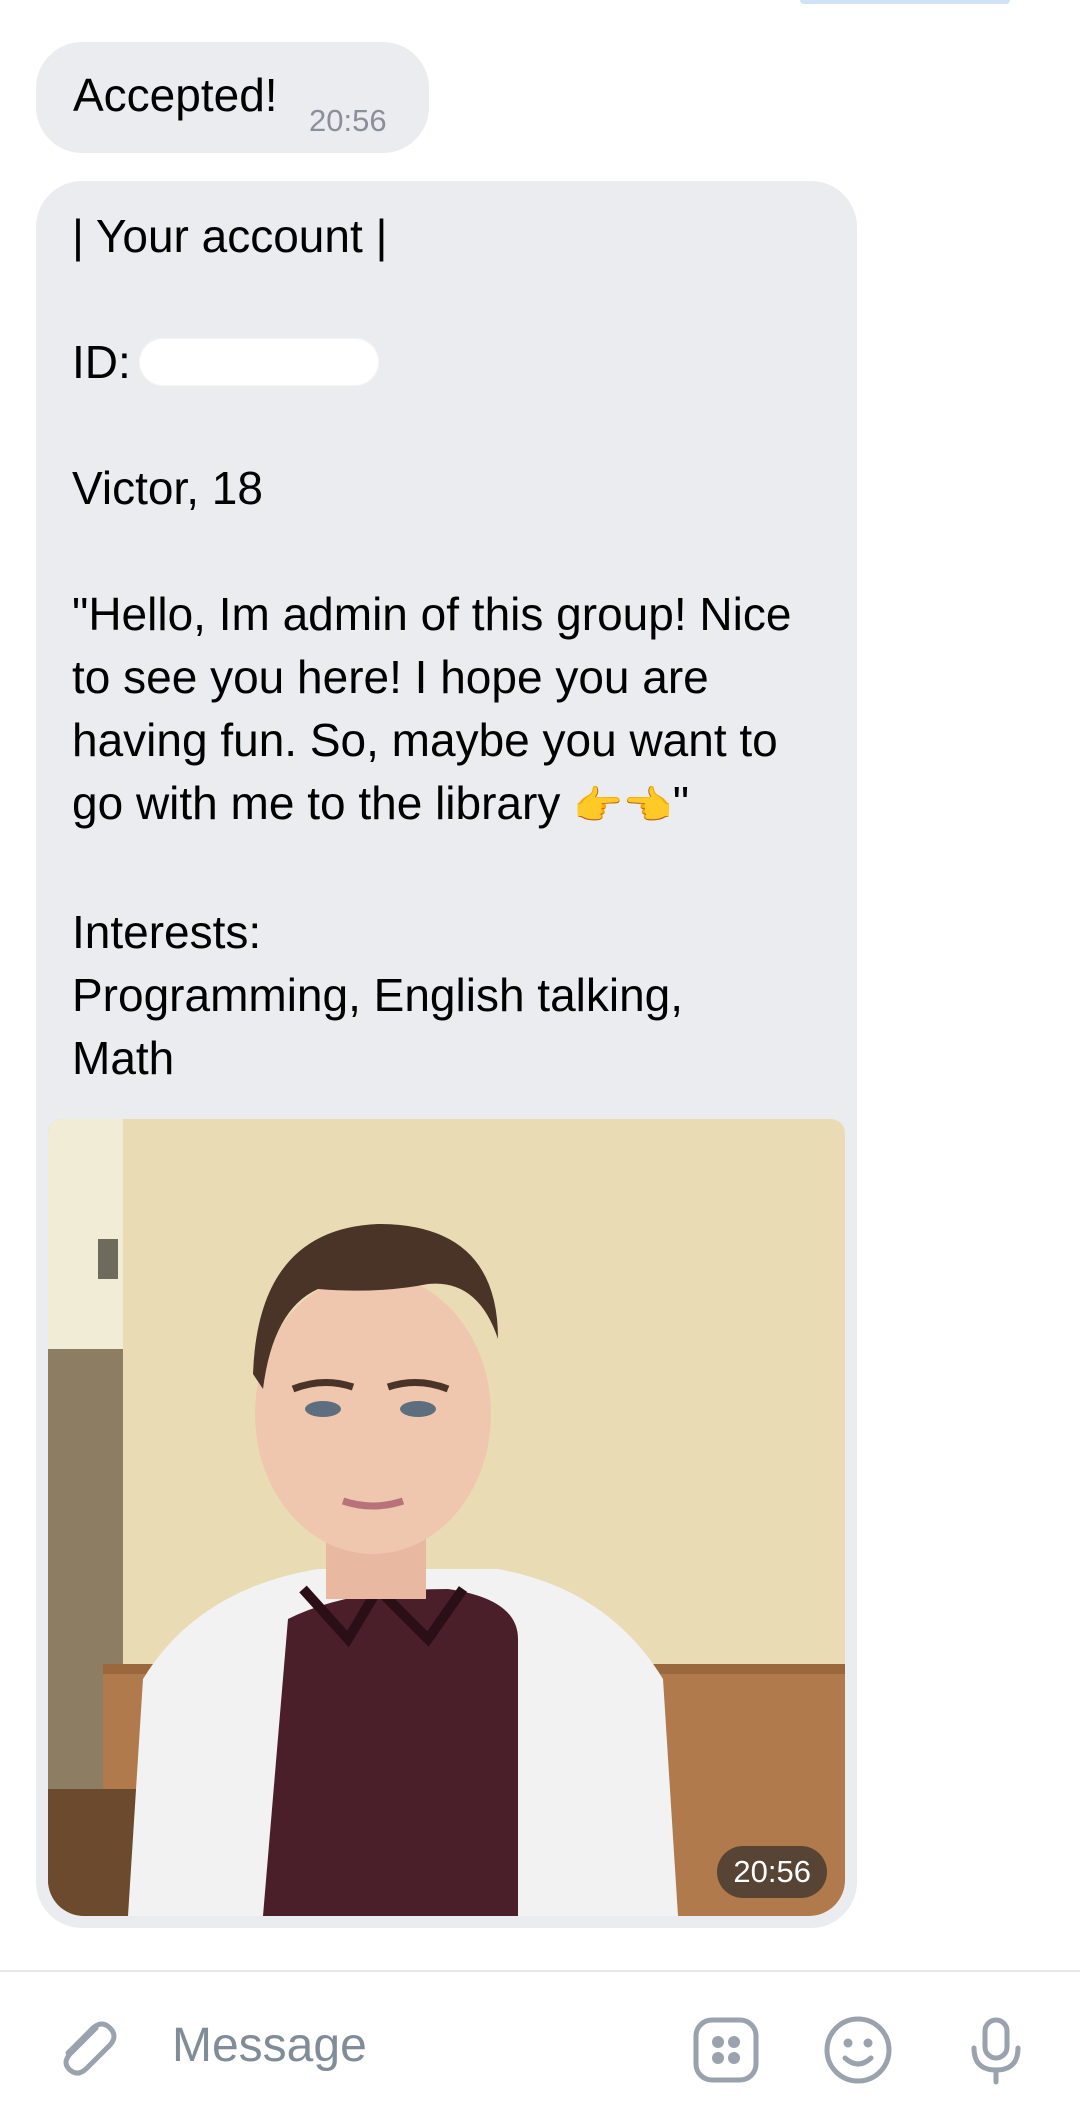  What do you see at coordinates (348, 120) in the screenshot?
I see `message-time: 20:56` at bounding box center [348, 120].